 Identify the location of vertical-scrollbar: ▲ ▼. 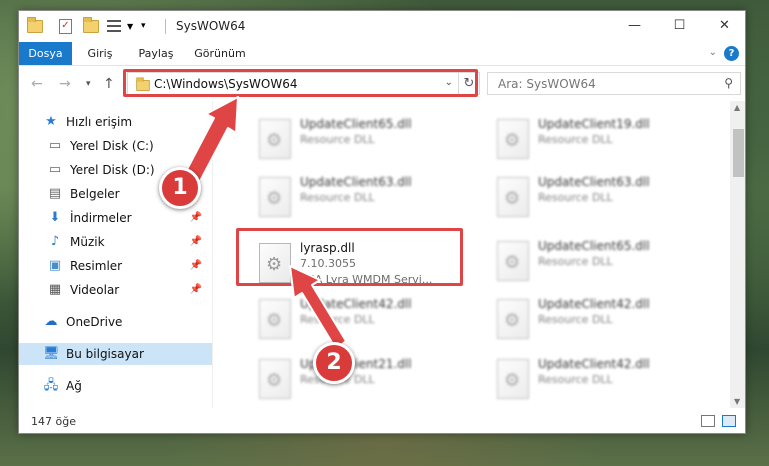
(737, 254).